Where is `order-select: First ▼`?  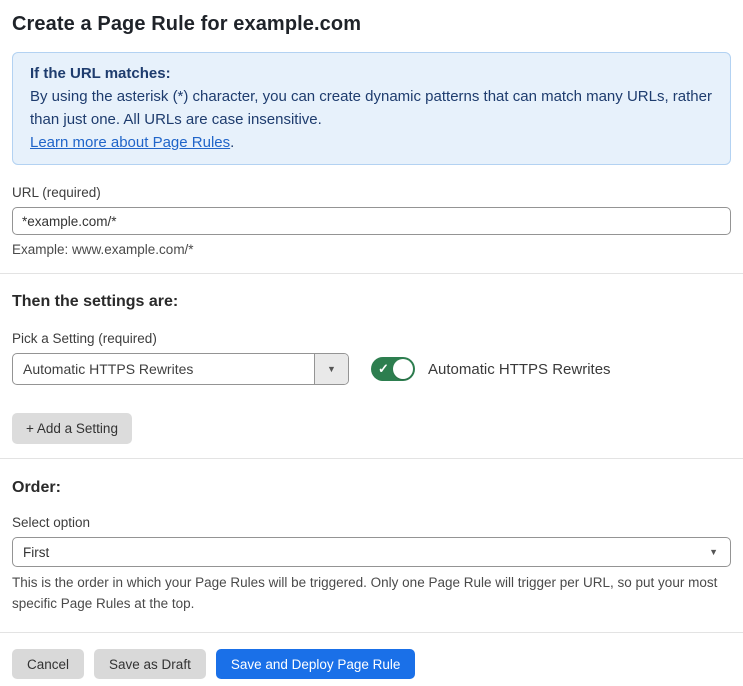
order-select: First ▼ is located at coordinates (371, 552).